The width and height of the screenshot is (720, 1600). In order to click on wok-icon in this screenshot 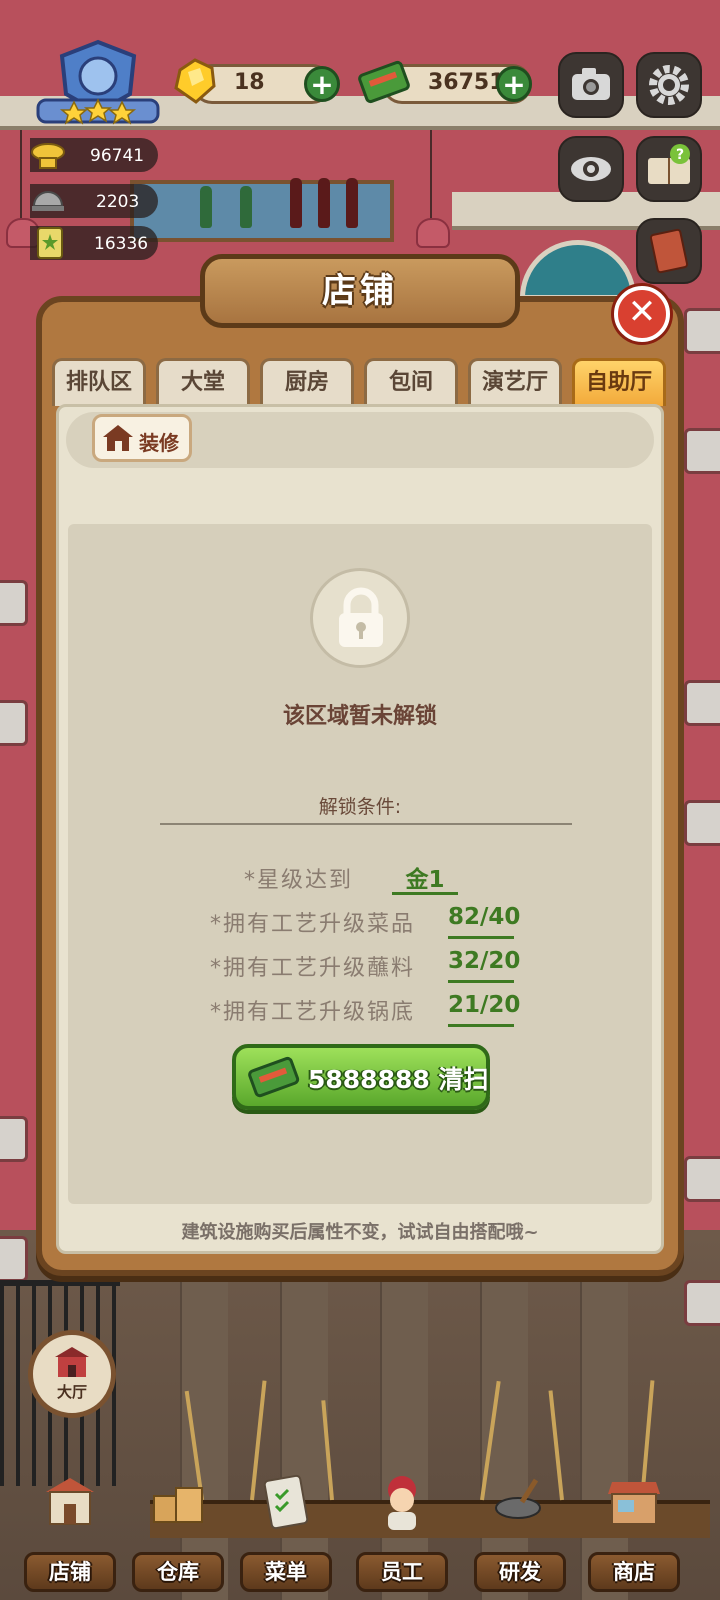, I will do `click(518, 1498)`.